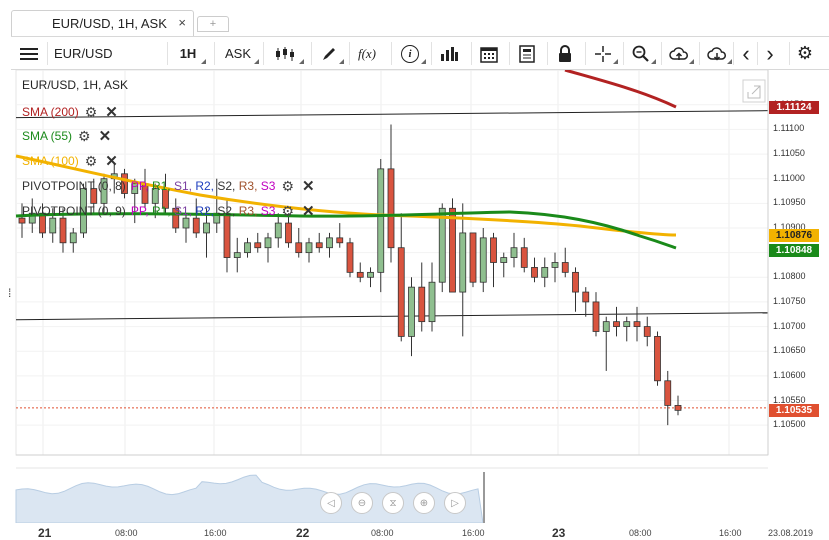  What do you see at coordinates (794, 250) in the screenshot?
I see `sma55-price-badge: 1.10848` at bounding box center [794, 250].